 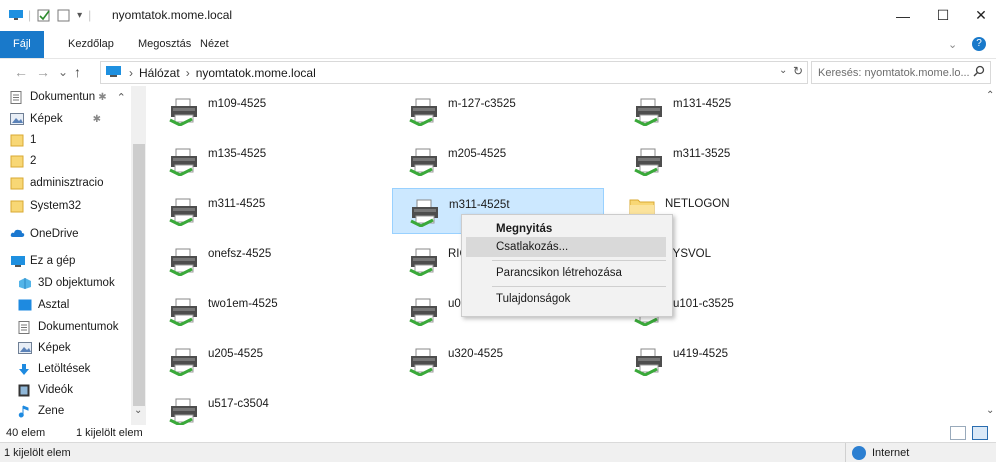 What do you see at coordinates (237, 104) in the screenshot?
I see `item-label: m109-4525` at bounding box center [237, 104].